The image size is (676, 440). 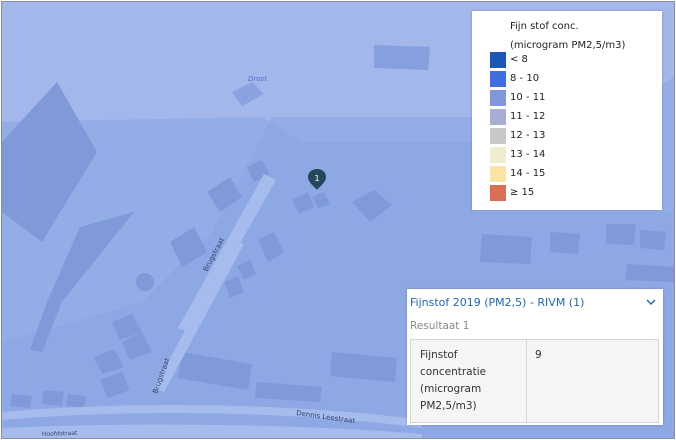 I want to click on attribute-label-line: (microgram, so click(x=451, y=389).